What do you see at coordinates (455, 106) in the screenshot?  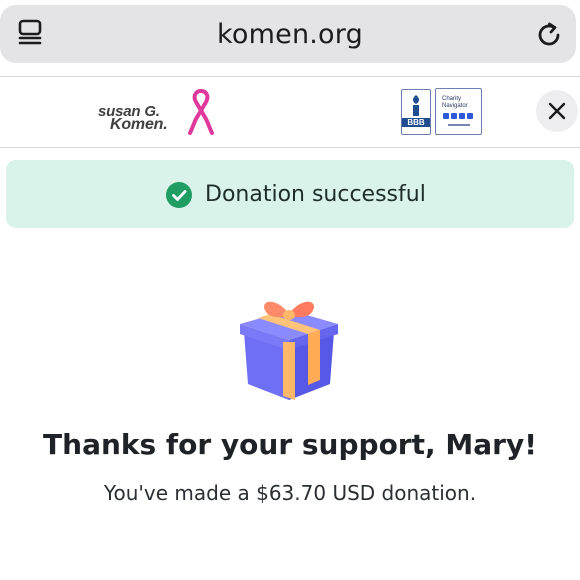 I see `charity-navigator-line2: Navigator` at bounding box center [455, 106].